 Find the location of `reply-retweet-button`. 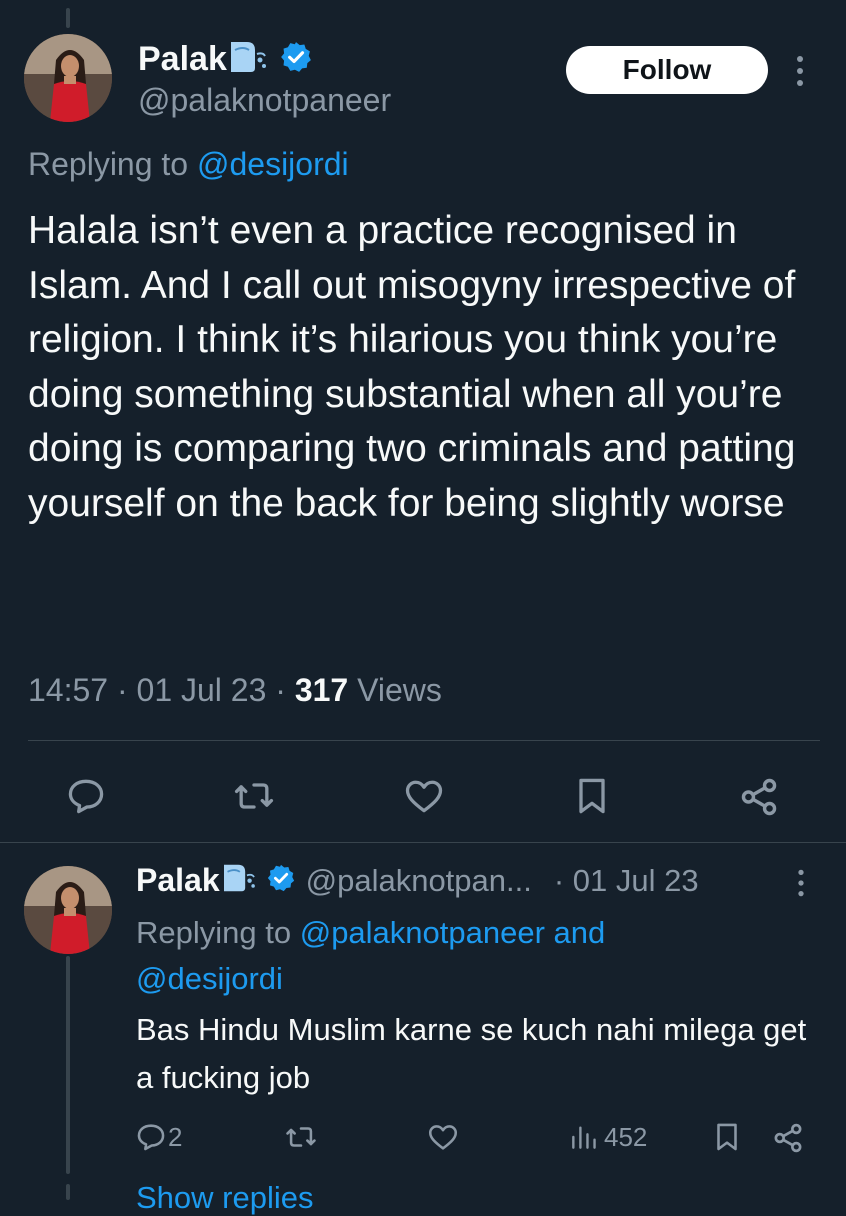

reply-retweet-button is located at coordinates (301, 1137).